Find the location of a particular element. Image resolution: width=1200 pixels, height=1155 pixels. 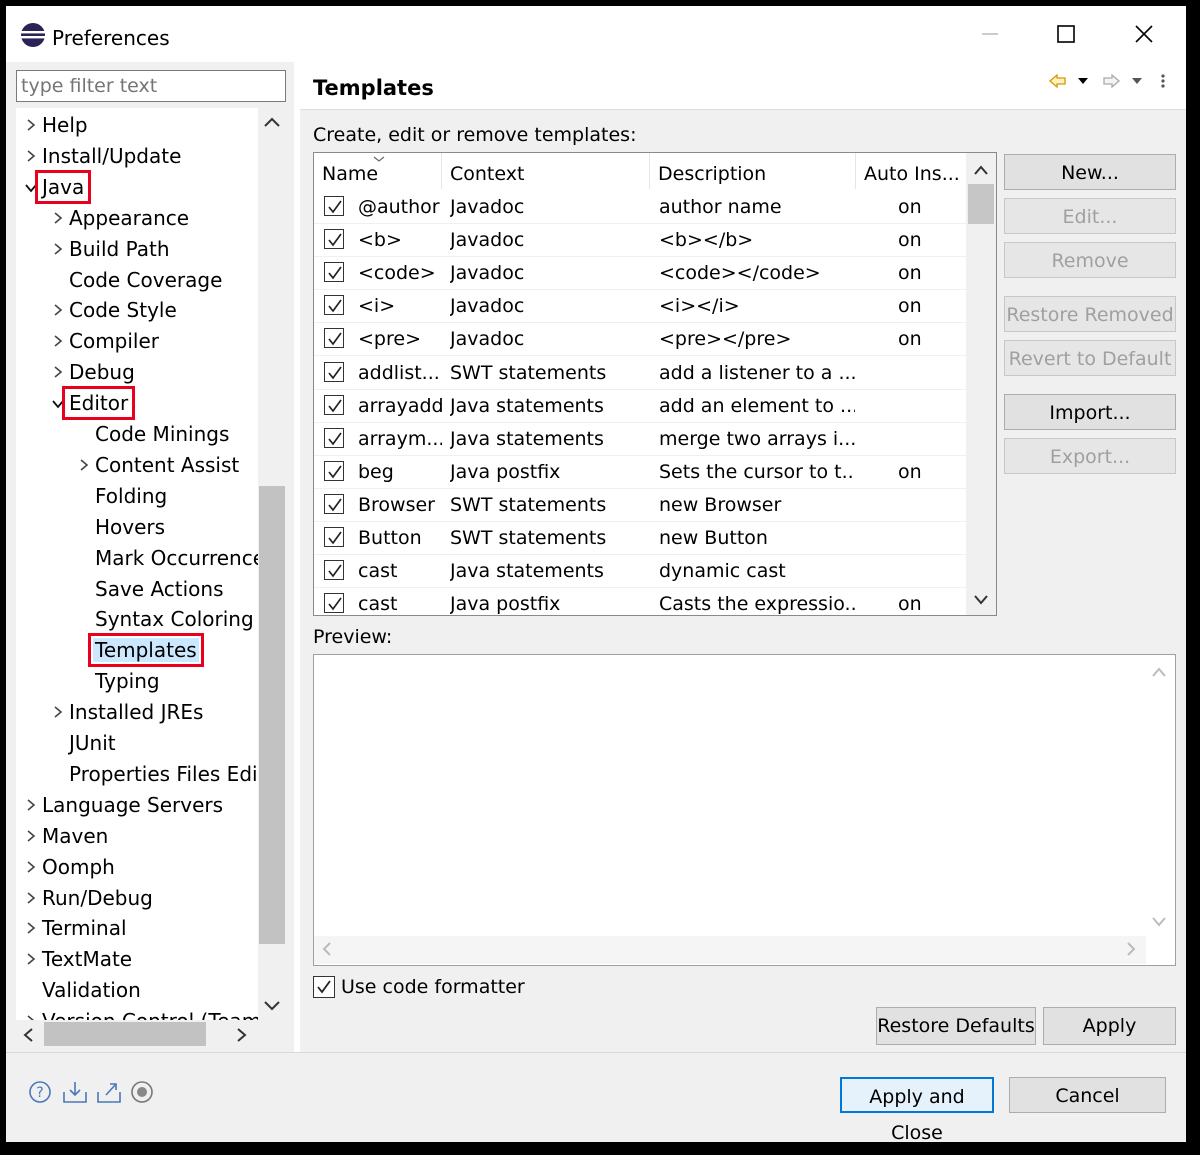

tree-item-typing: Typing is located at coordinates (118, 681).